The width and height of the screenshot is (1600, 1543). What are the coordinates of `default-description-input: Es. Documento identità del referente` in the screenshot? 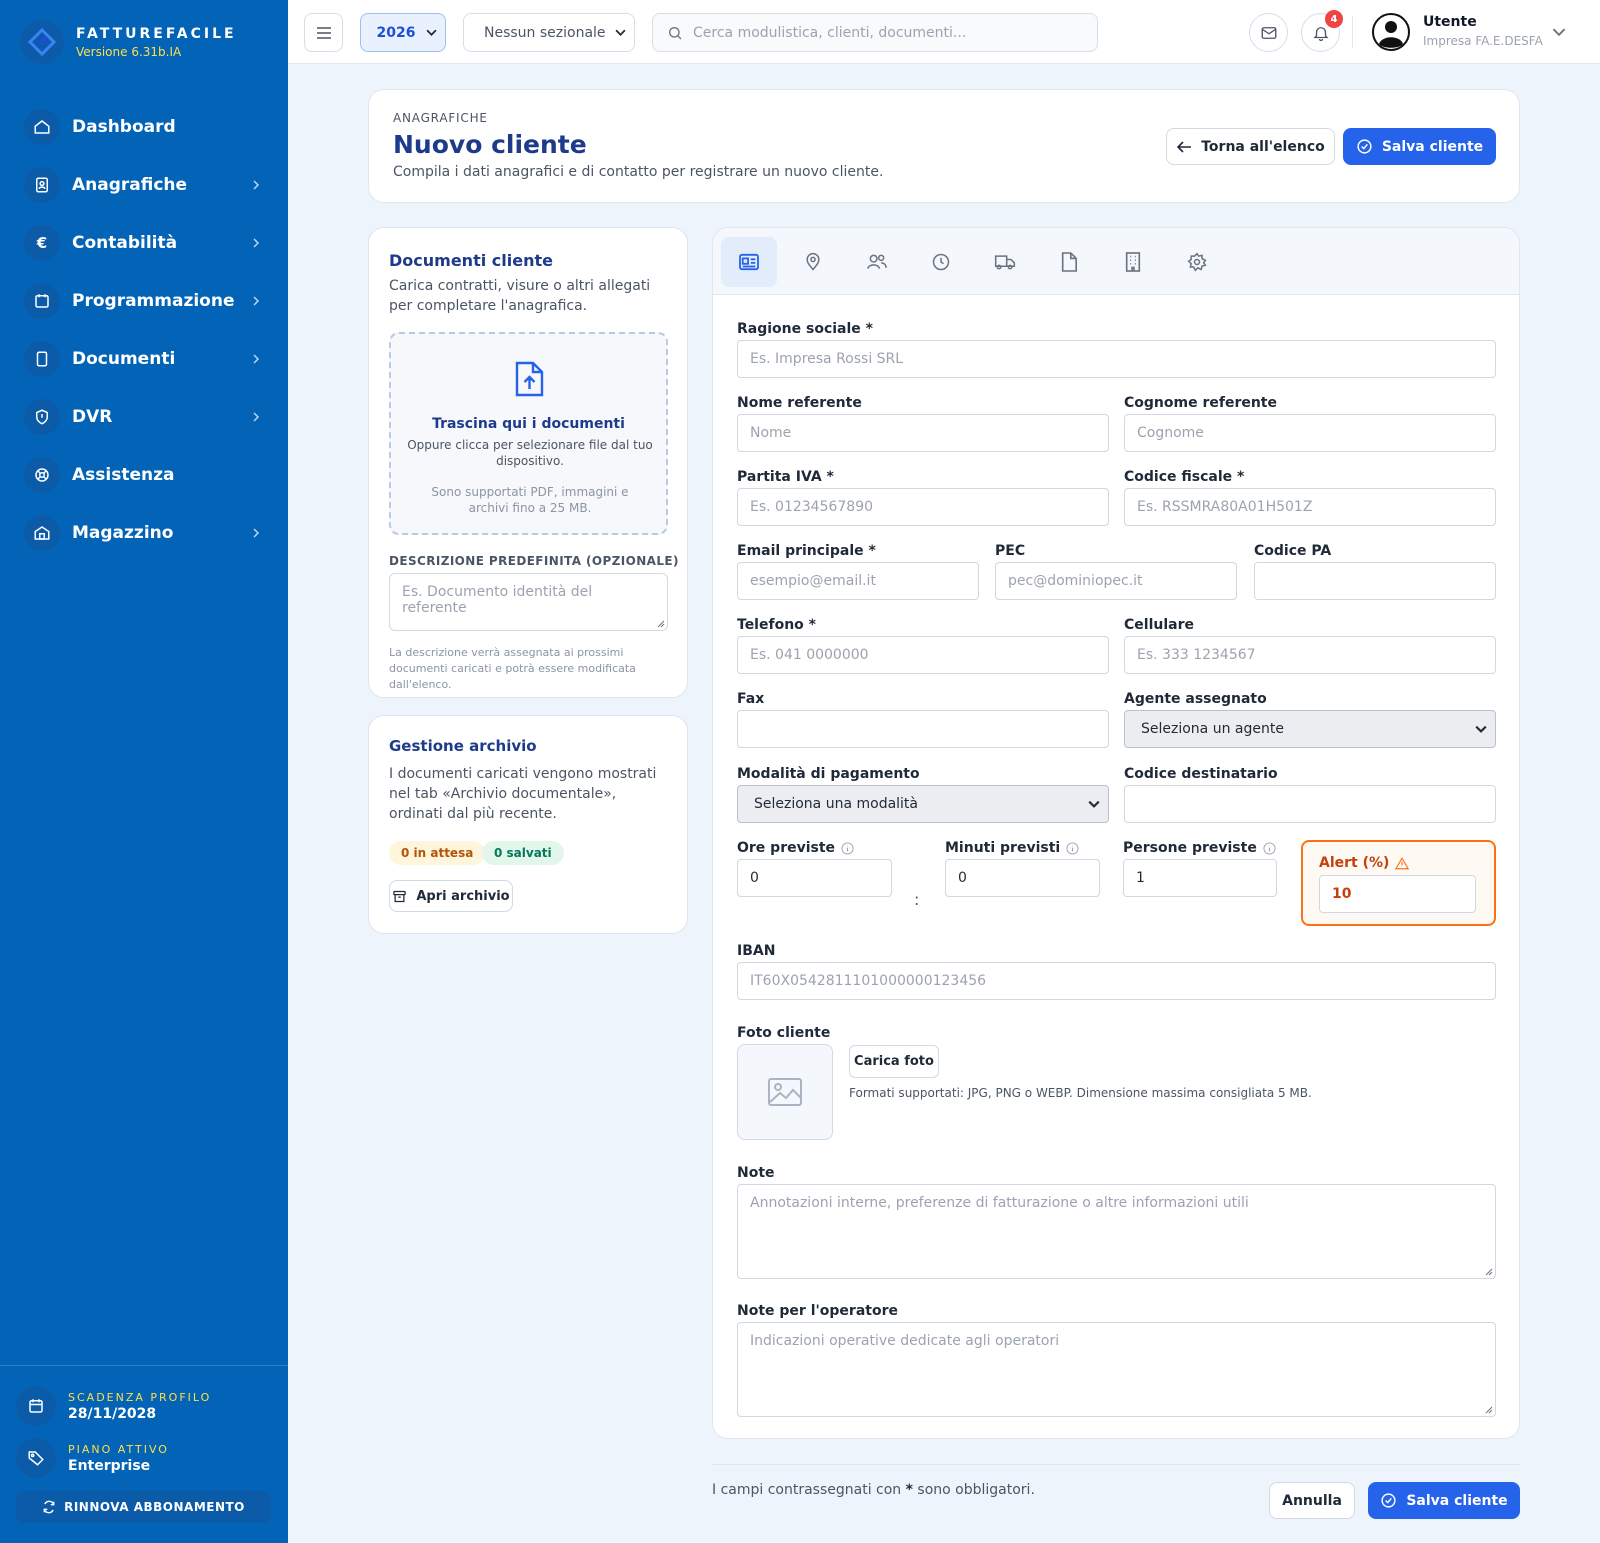 It's located at (528, 602).